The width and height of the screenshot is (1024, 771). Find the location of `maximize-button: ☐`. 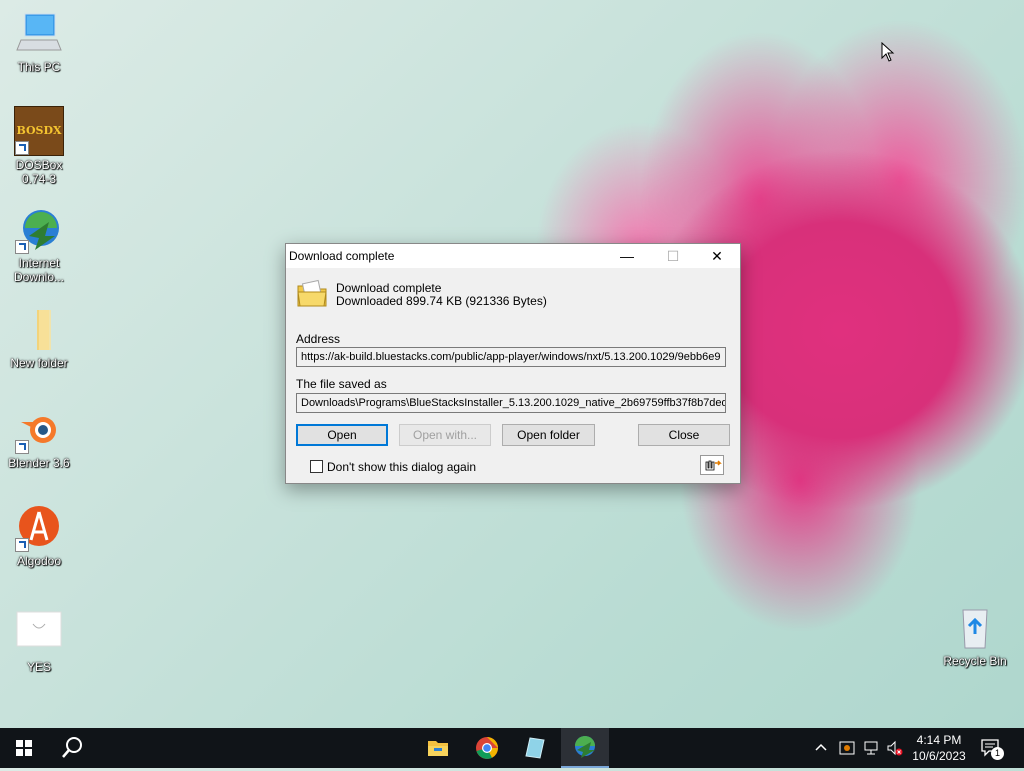

maximize-button: ☐ is located at coordinates (673, 256).